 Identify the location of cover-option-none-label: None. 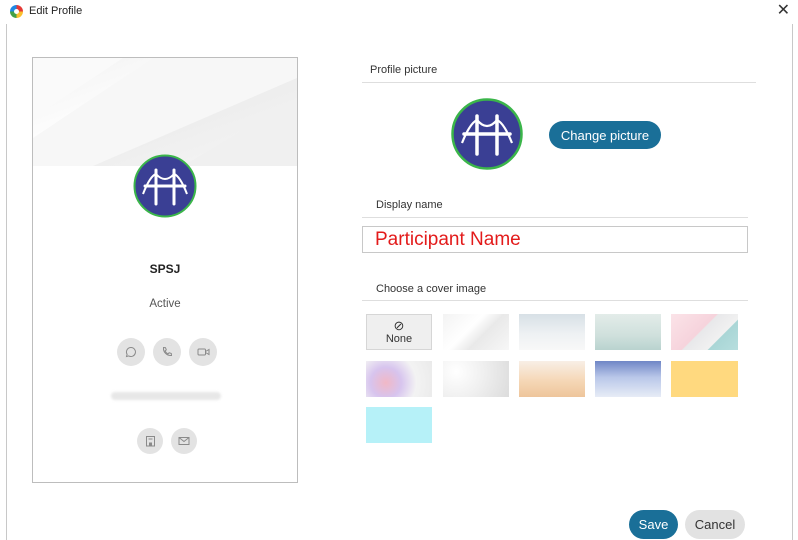
(399, 339).